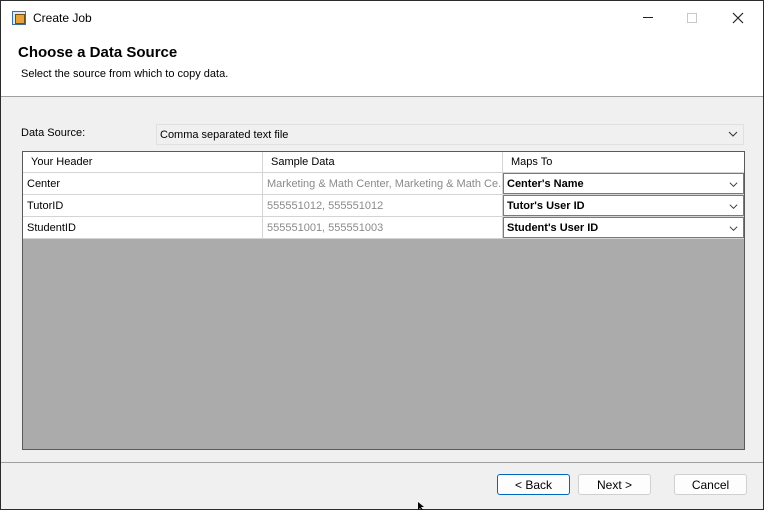 The width and height of the screenshot is (764, 510). I want to click on title-bar: Create Job, so click(382, 17).